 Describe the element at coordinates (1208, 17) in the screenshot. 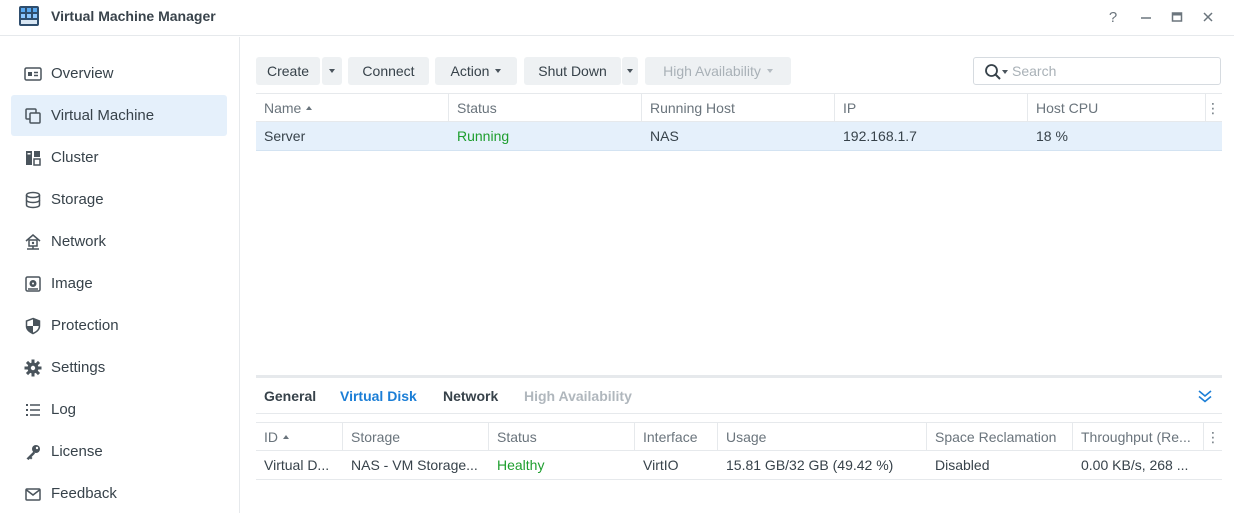

I see `close-icon` at that location.